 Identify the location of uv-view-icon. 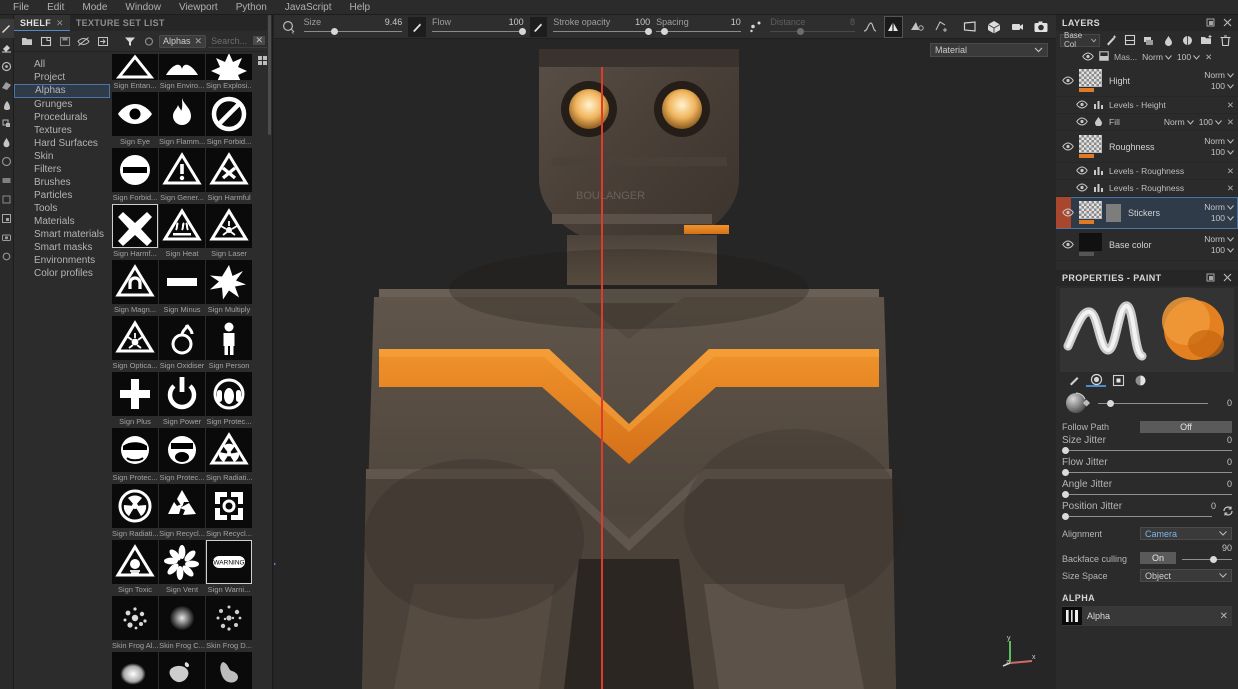
(971, 27).